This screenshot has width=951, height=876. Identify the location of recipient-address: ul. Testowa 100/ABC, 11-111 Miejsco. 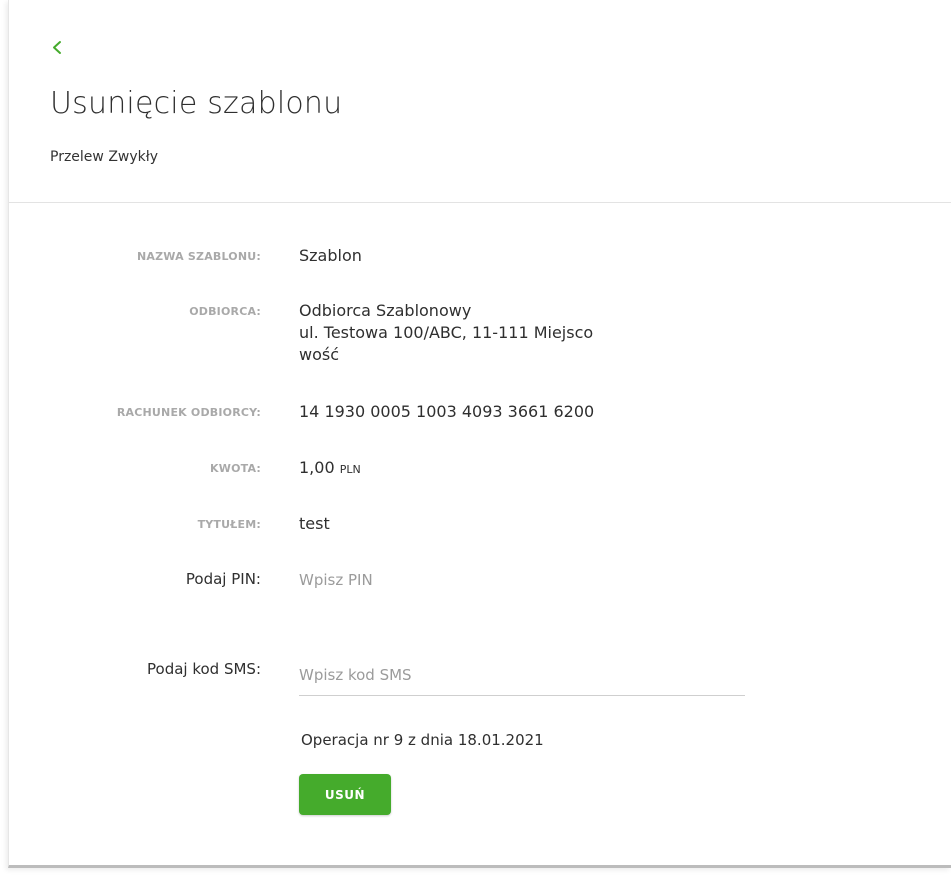
(446, 332).